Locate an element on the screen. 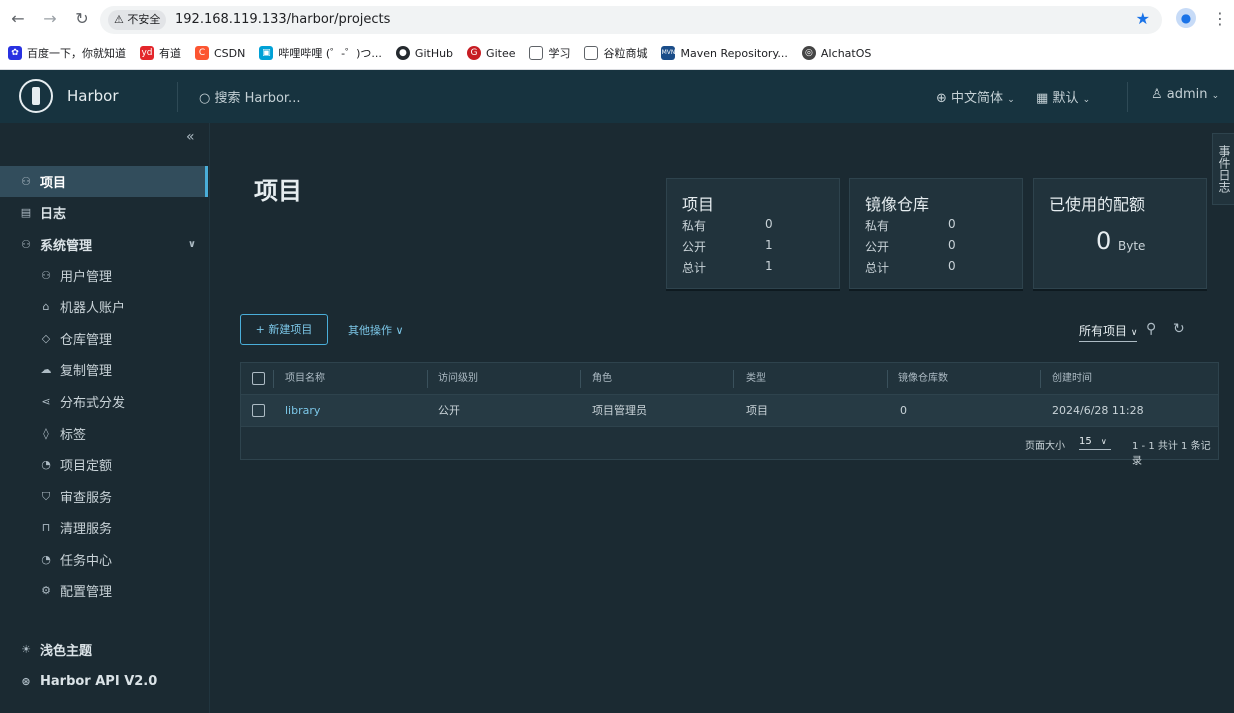  table-row: library 公开 项目管理员 项目 0 2024/6/28 11:28 is located at coordinates (729, 411).